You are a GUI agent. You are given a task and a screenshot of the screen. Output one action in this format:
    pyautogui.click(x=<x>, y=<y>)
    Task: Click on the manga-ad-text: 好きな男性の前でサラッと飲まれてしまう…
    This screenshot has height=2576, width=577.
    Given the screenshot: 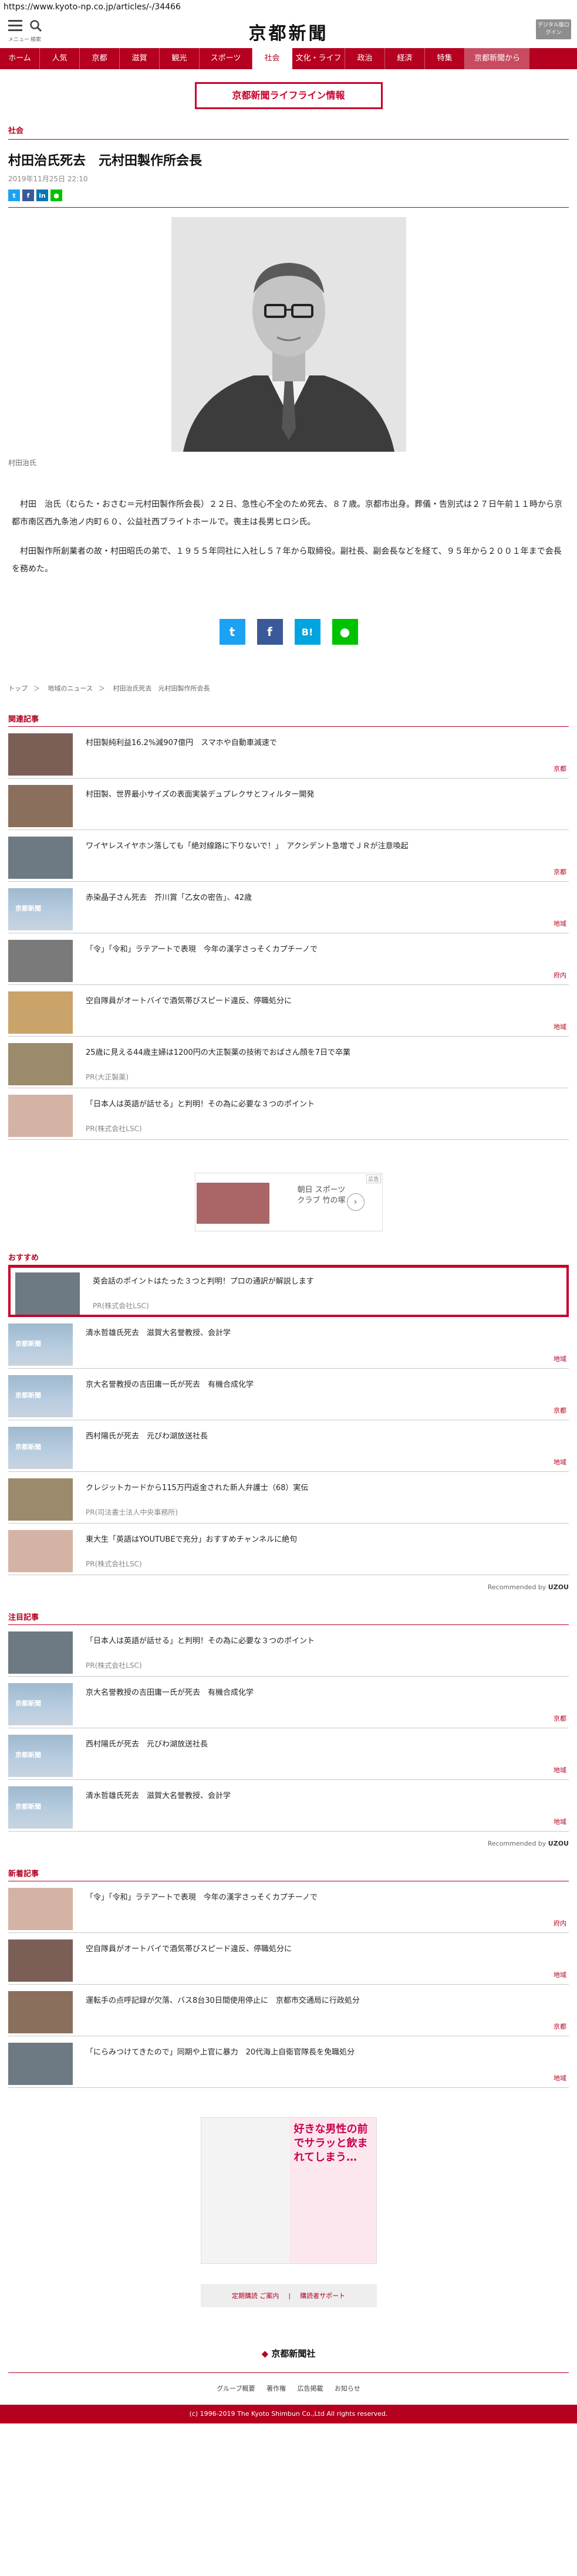 What is the action you would take?
    pyautogui.click(x=332, y=2190)
    